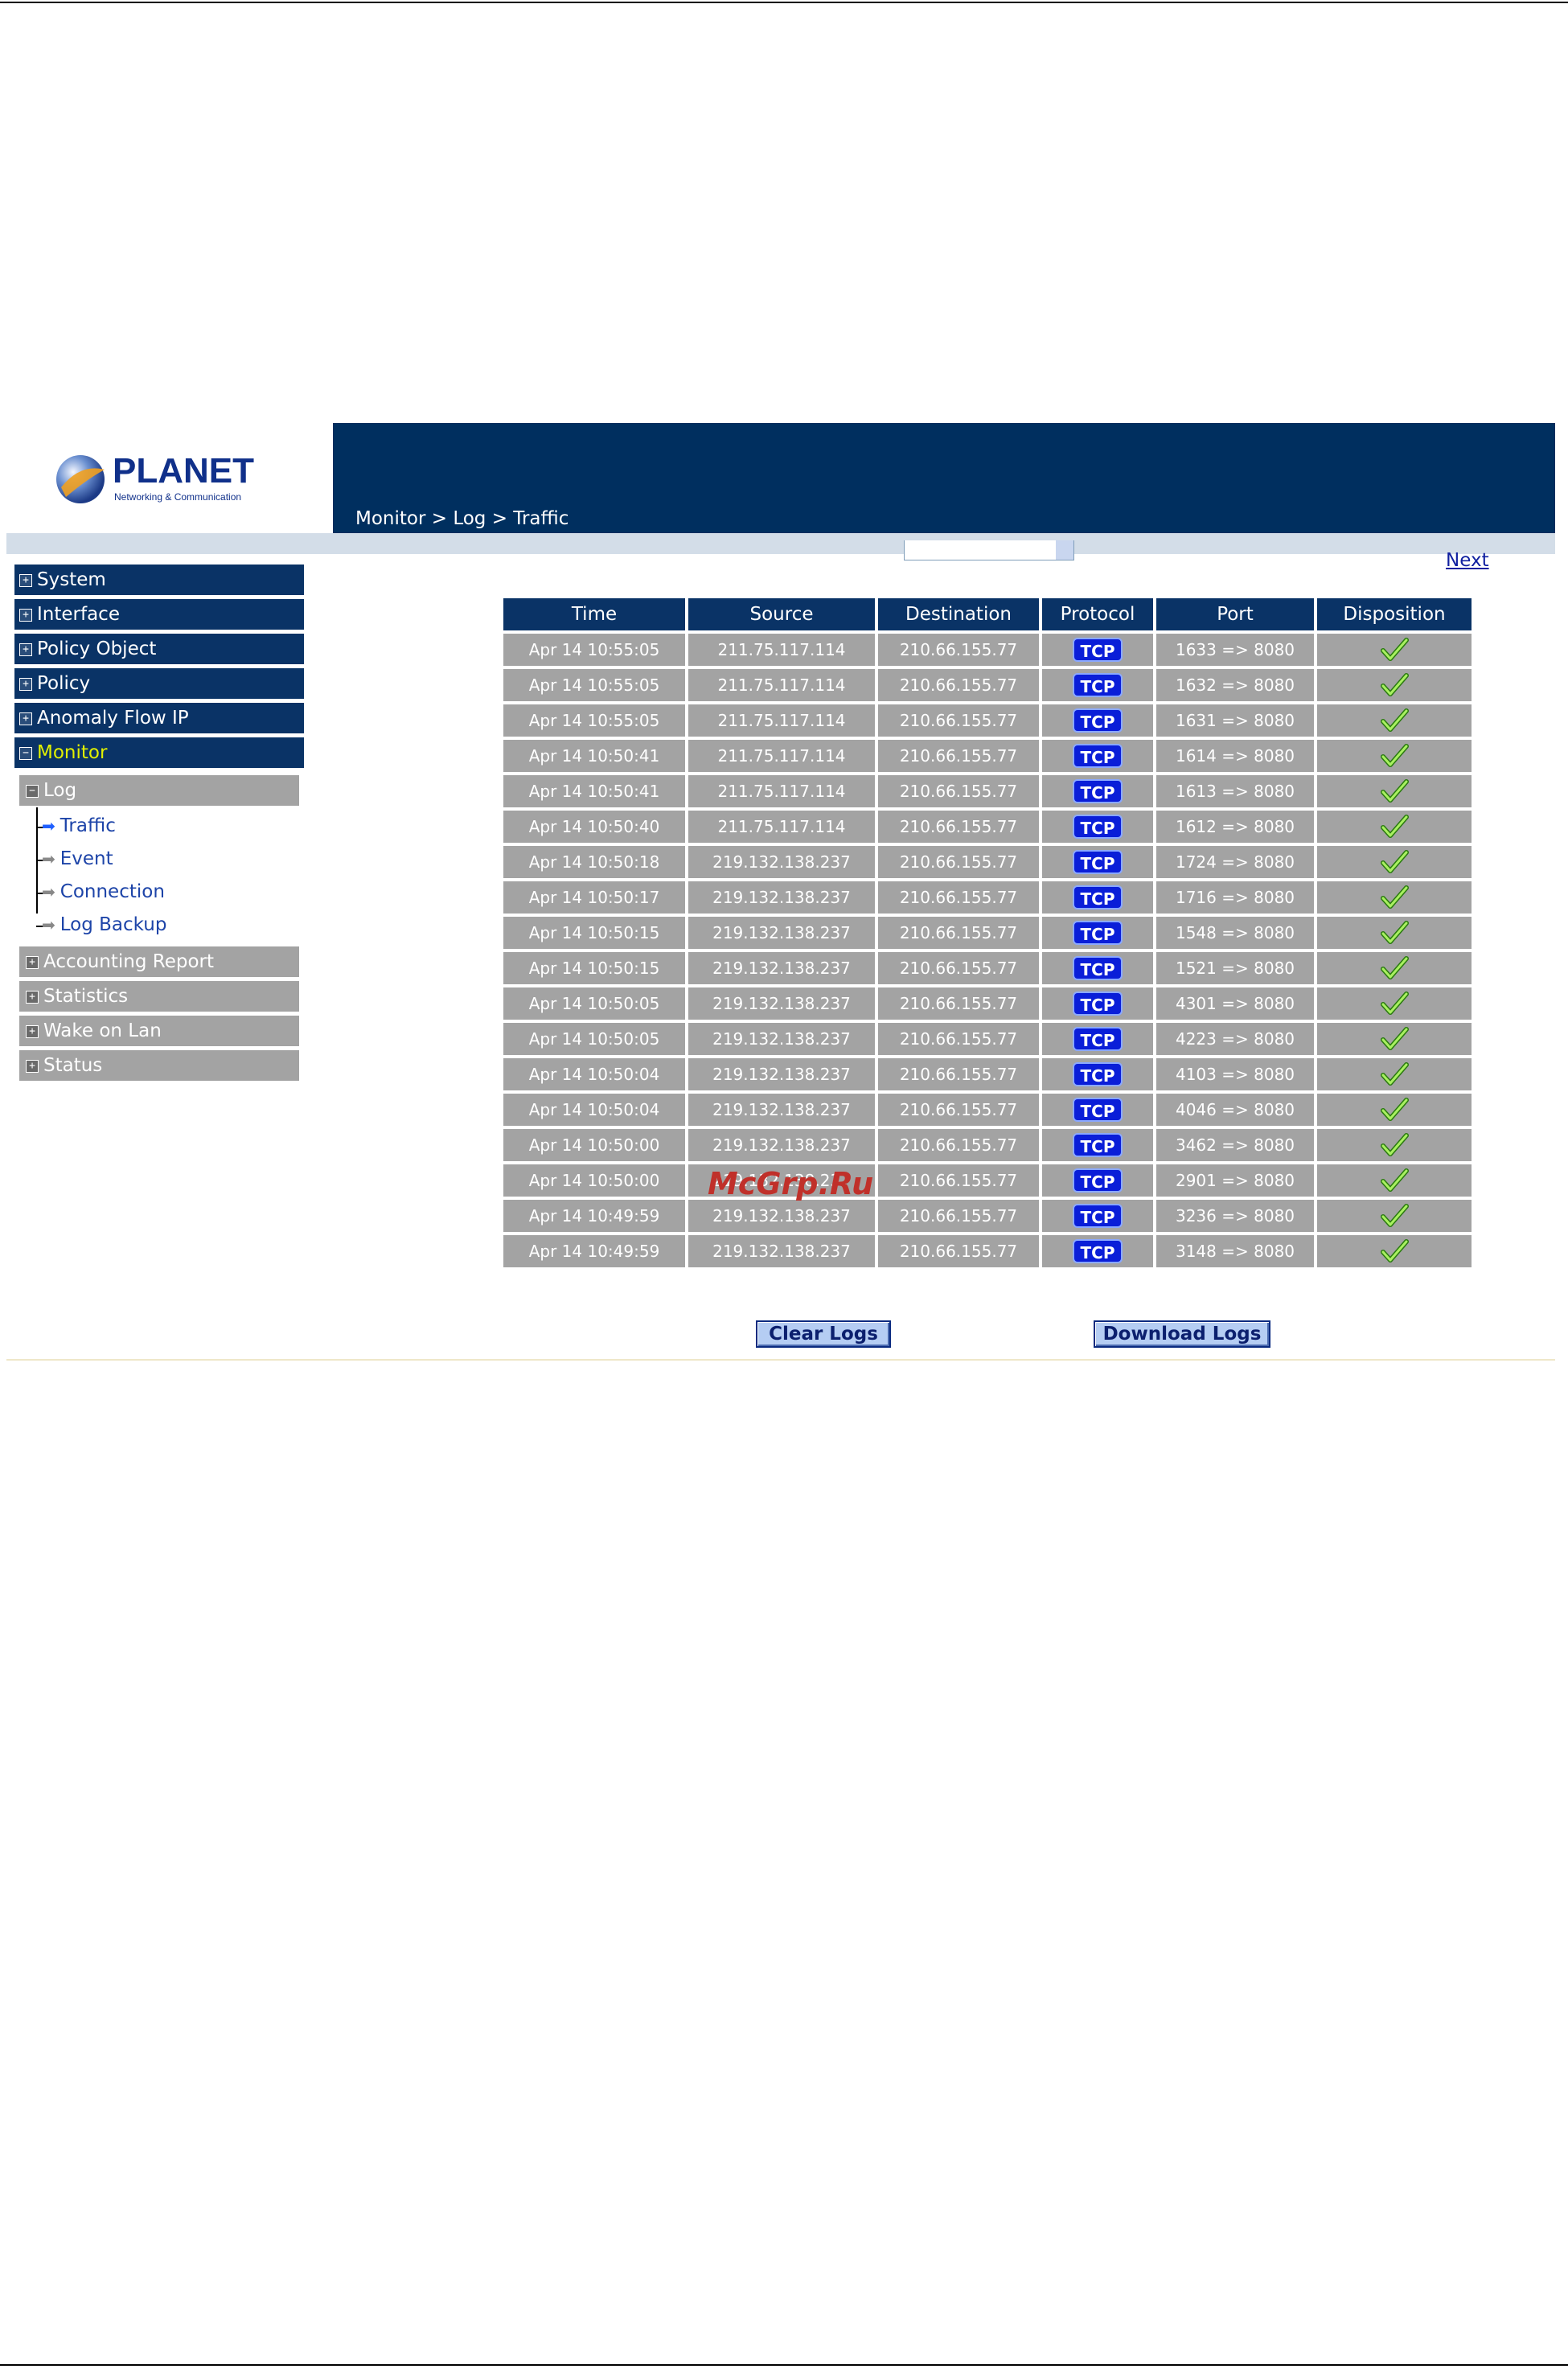  I want to click on log-item-label: Connection, so click(112, 891).